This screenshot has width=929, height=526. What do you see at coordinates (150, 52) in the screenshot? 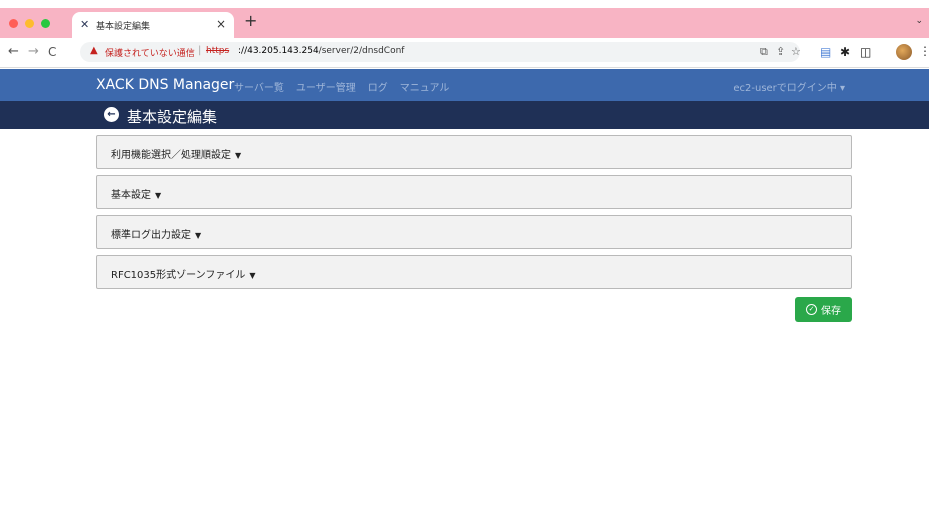
I see `not-secure-label: 保護されていない通信` at bounding box center [150, 52].